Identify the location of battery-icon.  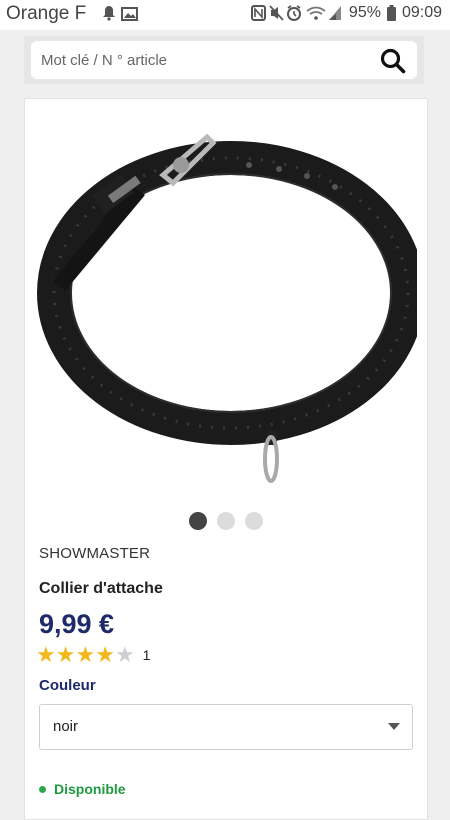
(391, 13).